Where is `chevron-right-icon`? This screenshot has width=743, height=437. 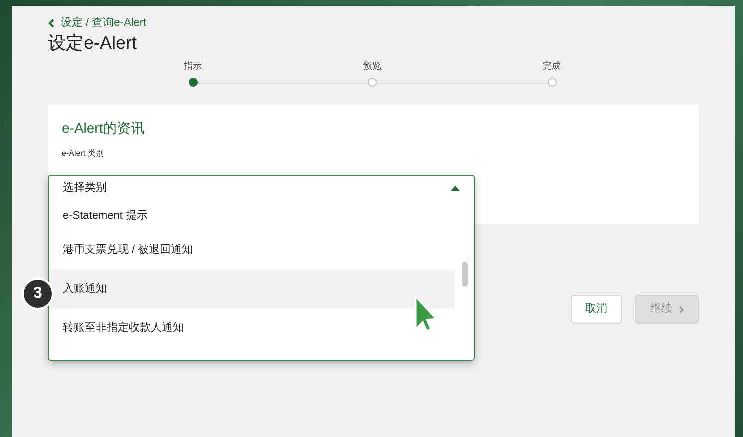
chevron-right-icon is located at coordinates (681, 310).